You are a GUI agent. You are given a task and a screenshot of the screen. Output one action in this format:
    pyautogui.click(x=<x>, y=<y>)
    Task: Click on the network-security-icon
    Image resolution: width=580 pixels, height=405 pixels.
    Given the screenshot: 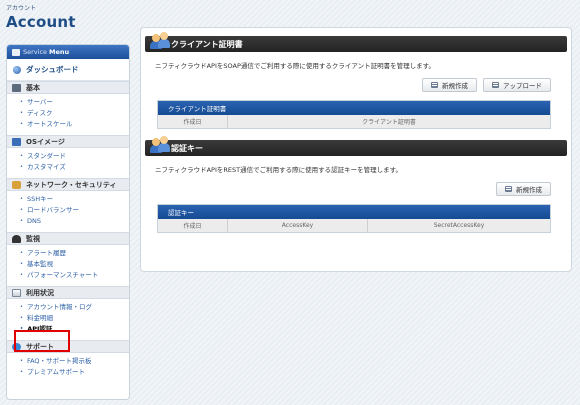 What is the action you would take?
    pyautogui.click(x=16, y=184)
    